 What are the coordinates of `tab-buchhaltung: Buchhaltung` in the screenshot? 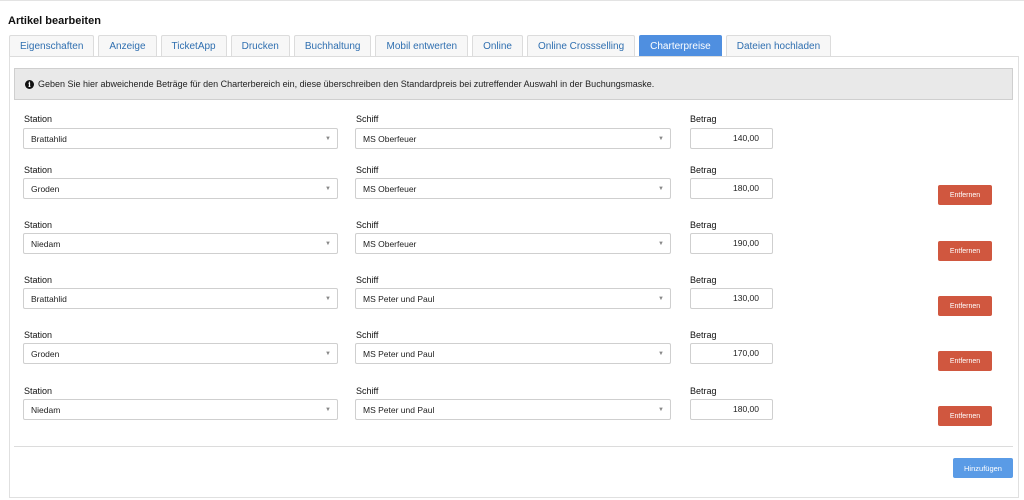 It's located at (332, 46).